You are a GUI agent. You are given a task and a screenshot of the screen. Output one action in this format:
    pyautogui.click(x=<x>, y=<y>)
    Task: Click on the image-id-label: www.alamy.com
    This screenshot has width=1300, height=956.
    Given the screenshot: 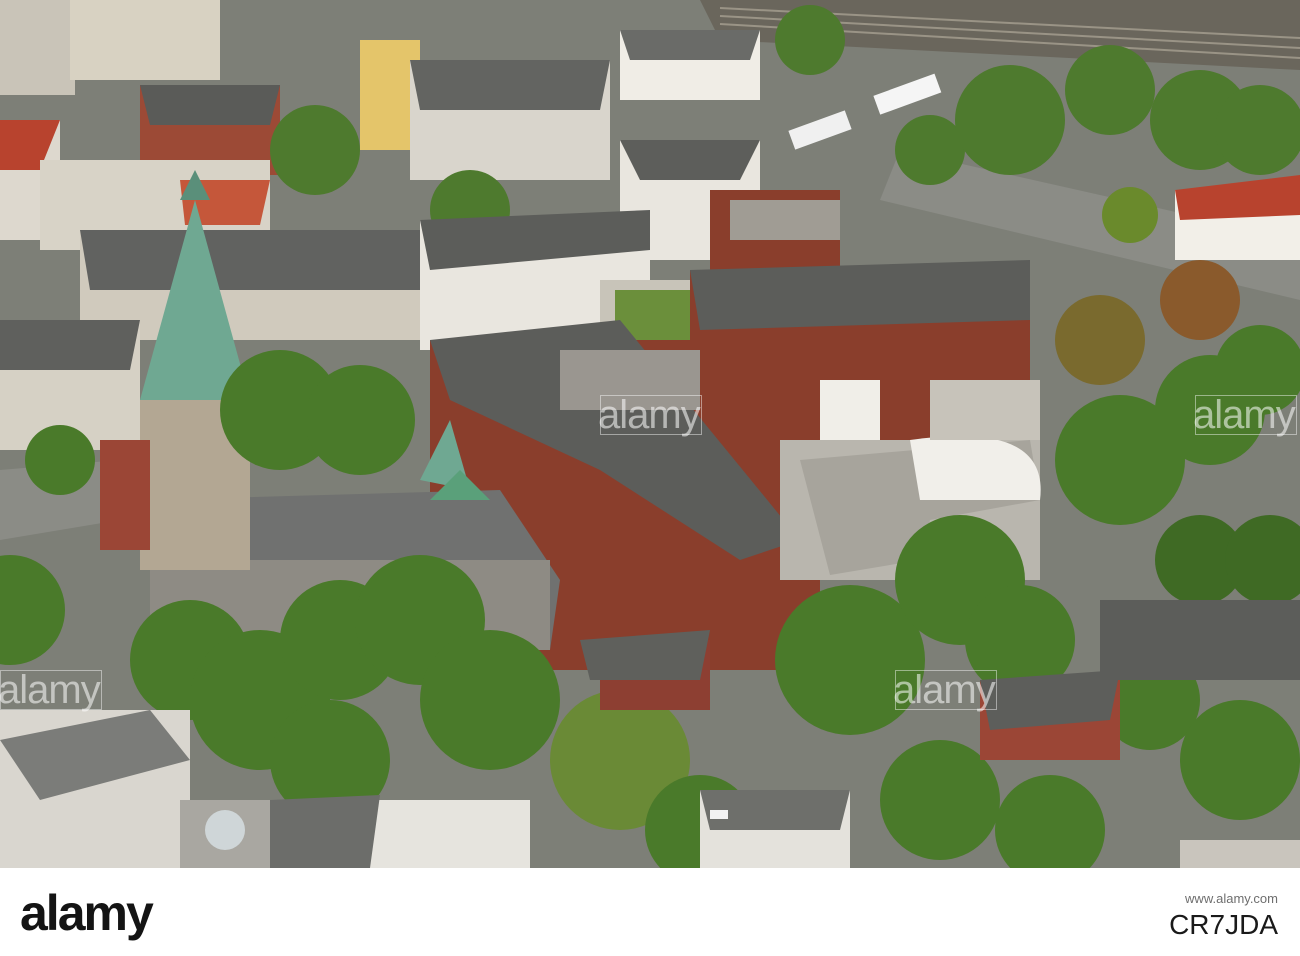 What is the action you would take?
    pyautogui.click(x=1231, y=898)
    